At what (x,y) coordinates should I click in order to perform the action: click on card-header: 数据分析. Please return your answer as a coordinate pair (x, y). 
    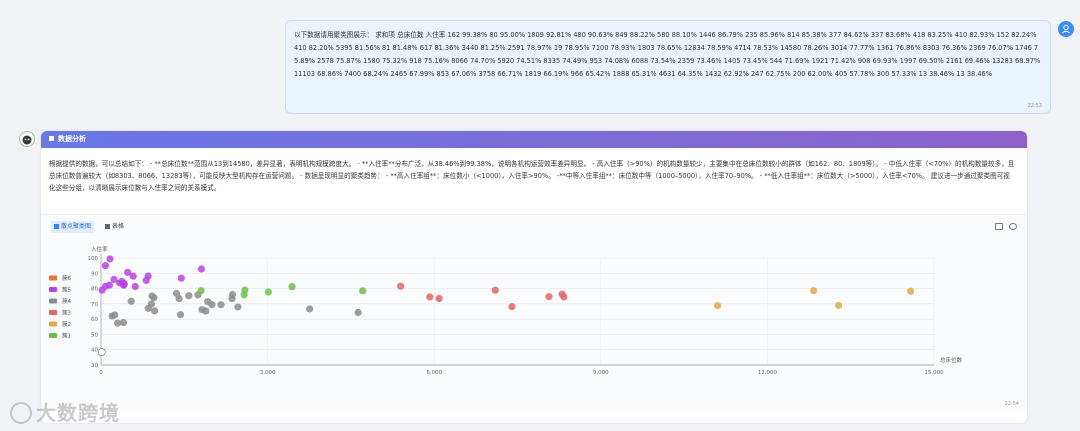
    Looking at the image, I should click on (534, 139).